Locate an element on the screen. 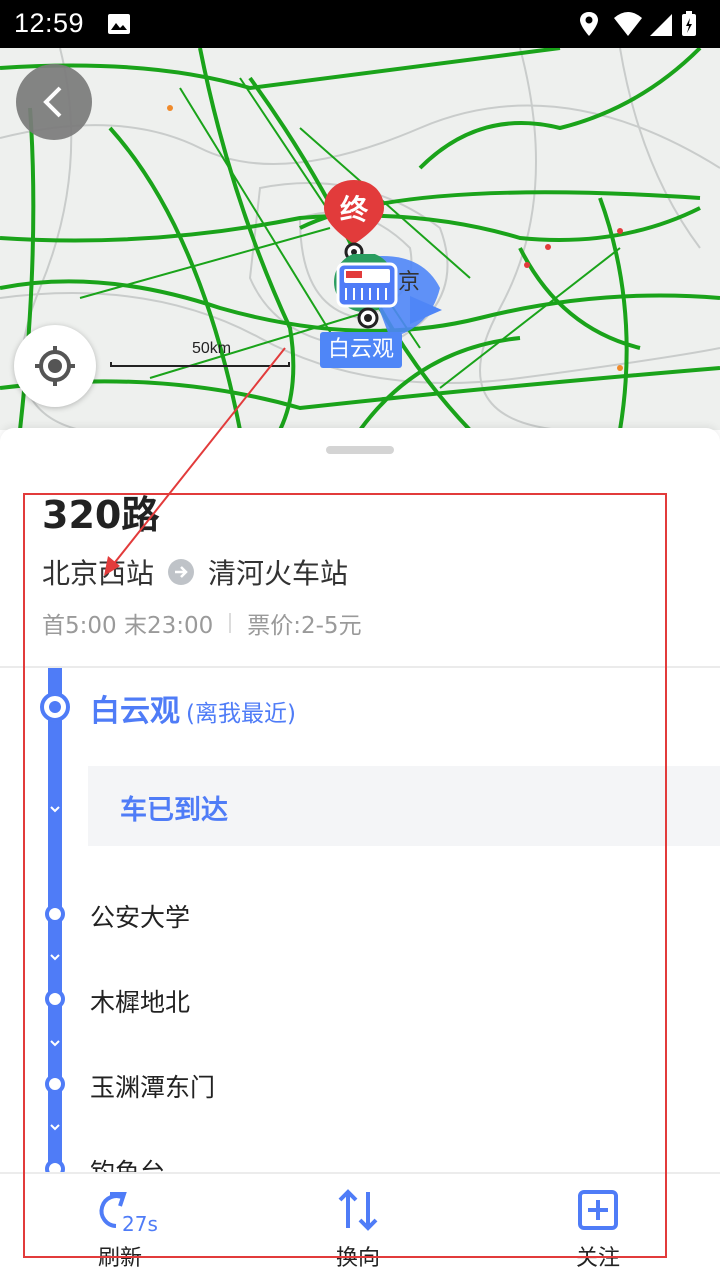  swap-direction-icon is located at coordinates (358, 1210).